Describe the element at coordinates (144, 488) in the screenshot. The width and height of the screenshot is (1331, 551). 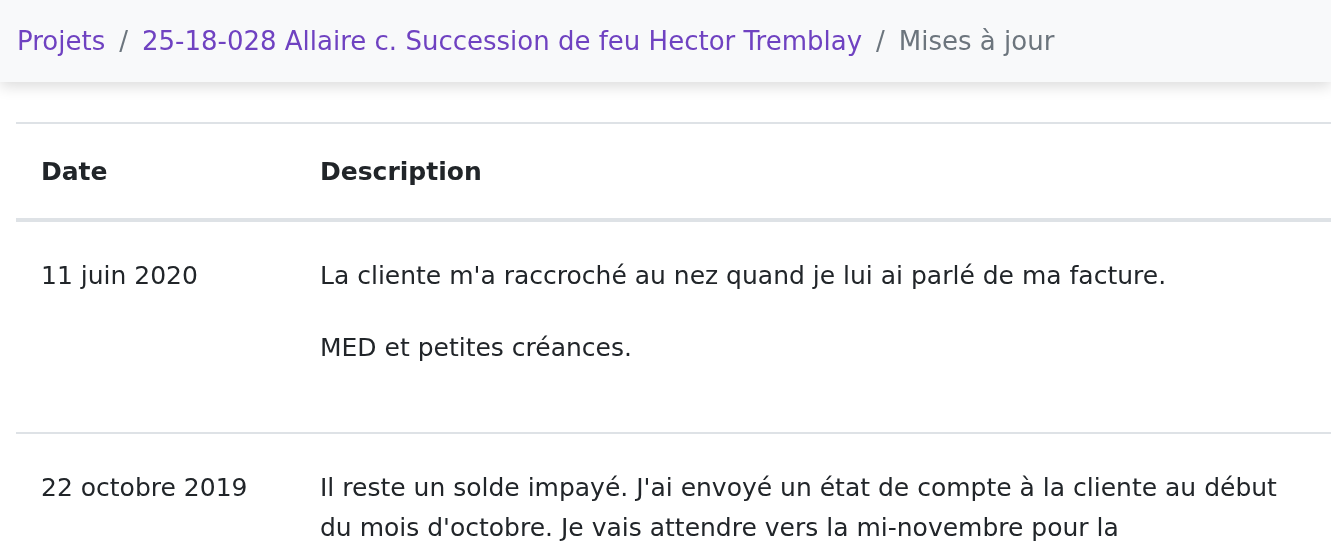
I see `date-cell-text: 22 octobre 2019` at that location.